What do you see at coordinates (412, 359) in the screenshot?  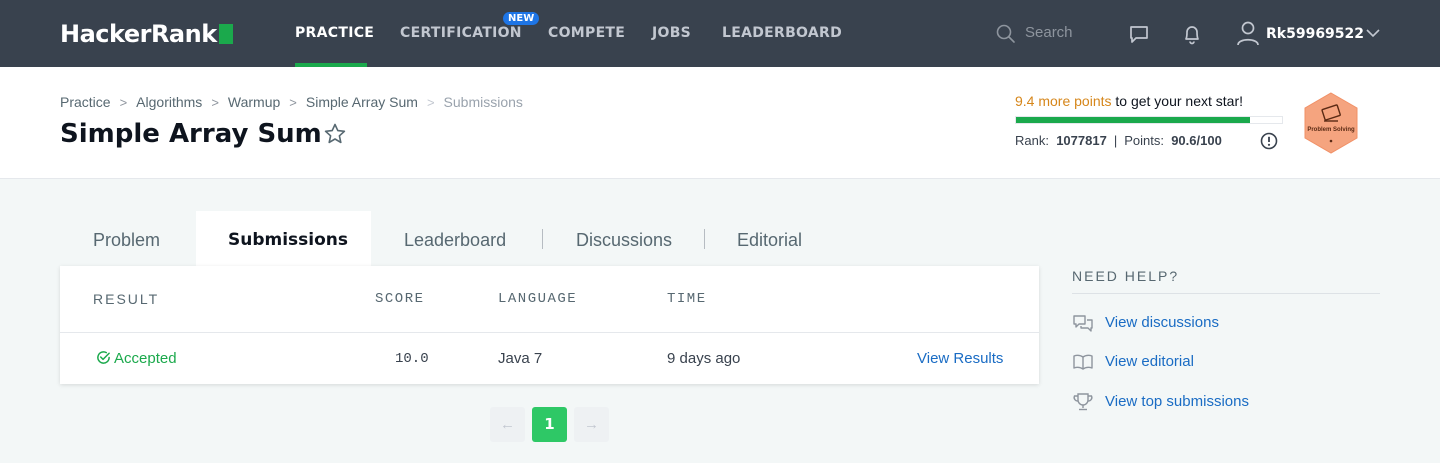 I see `table-row-score: 10.0` at bounding box center [412, 359].